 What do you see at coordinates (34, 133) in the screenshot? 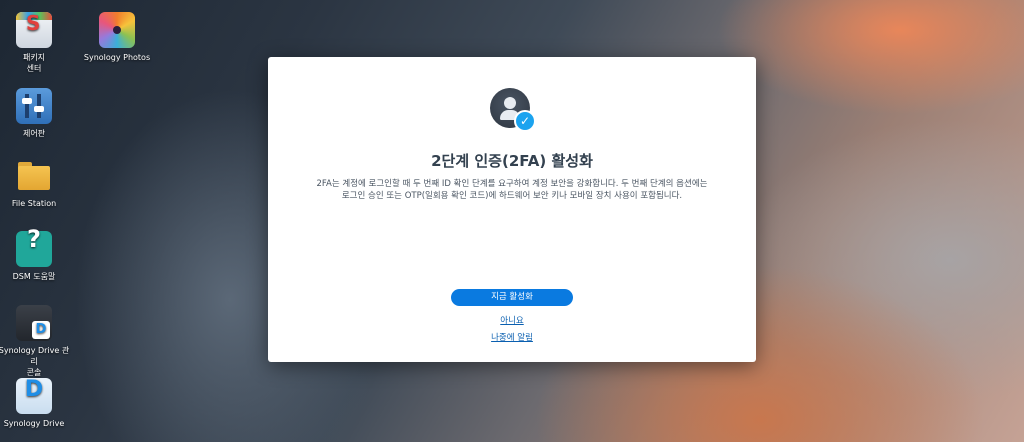
I see `desktop-icon-label: 제어판` at bounding box center [34, 133].